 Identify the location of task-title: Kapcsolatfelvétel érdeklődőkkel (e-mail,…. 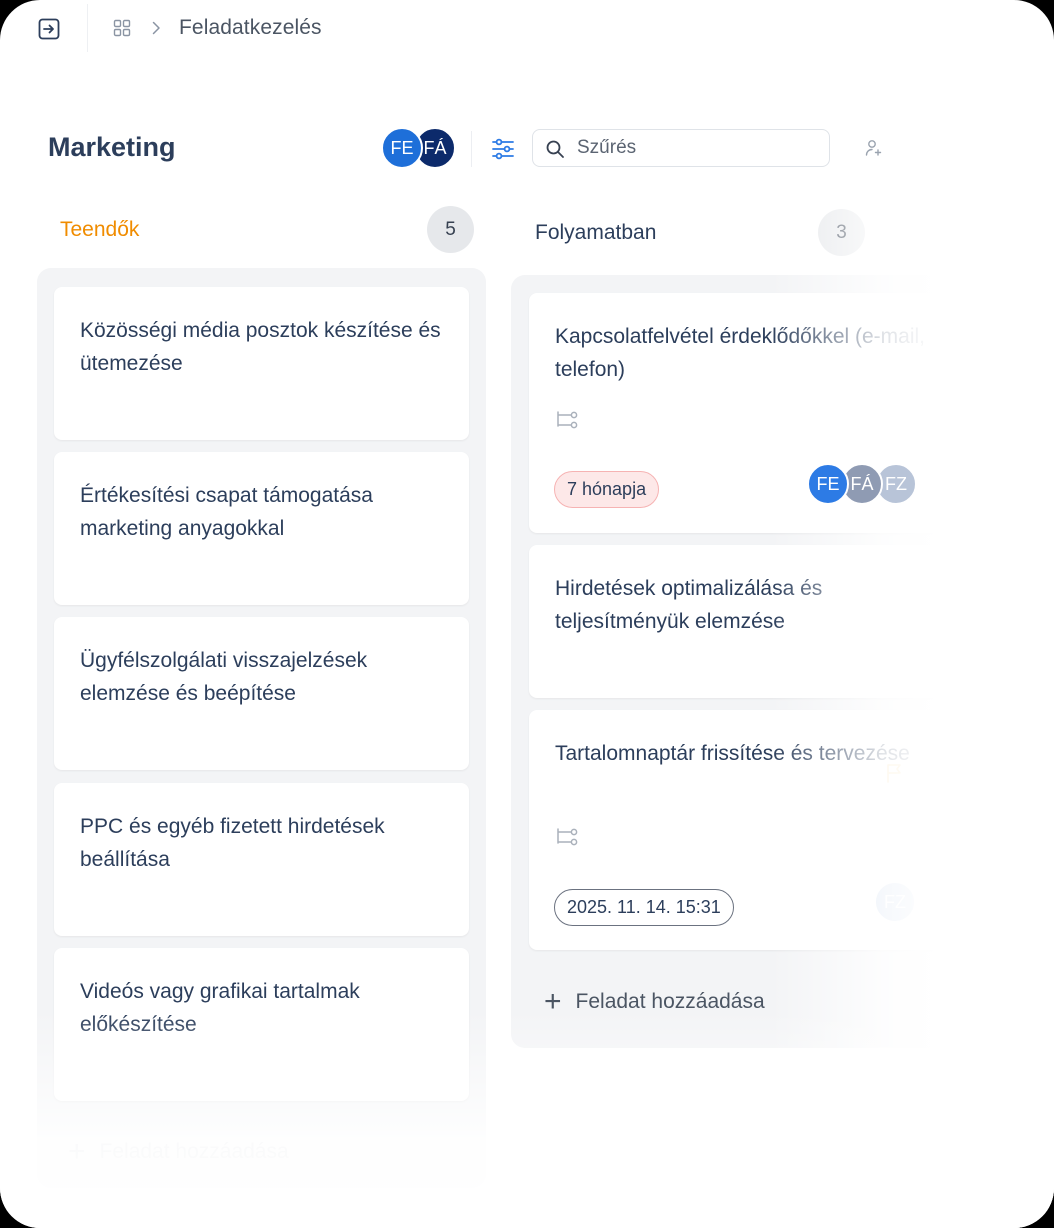
(740, 353).